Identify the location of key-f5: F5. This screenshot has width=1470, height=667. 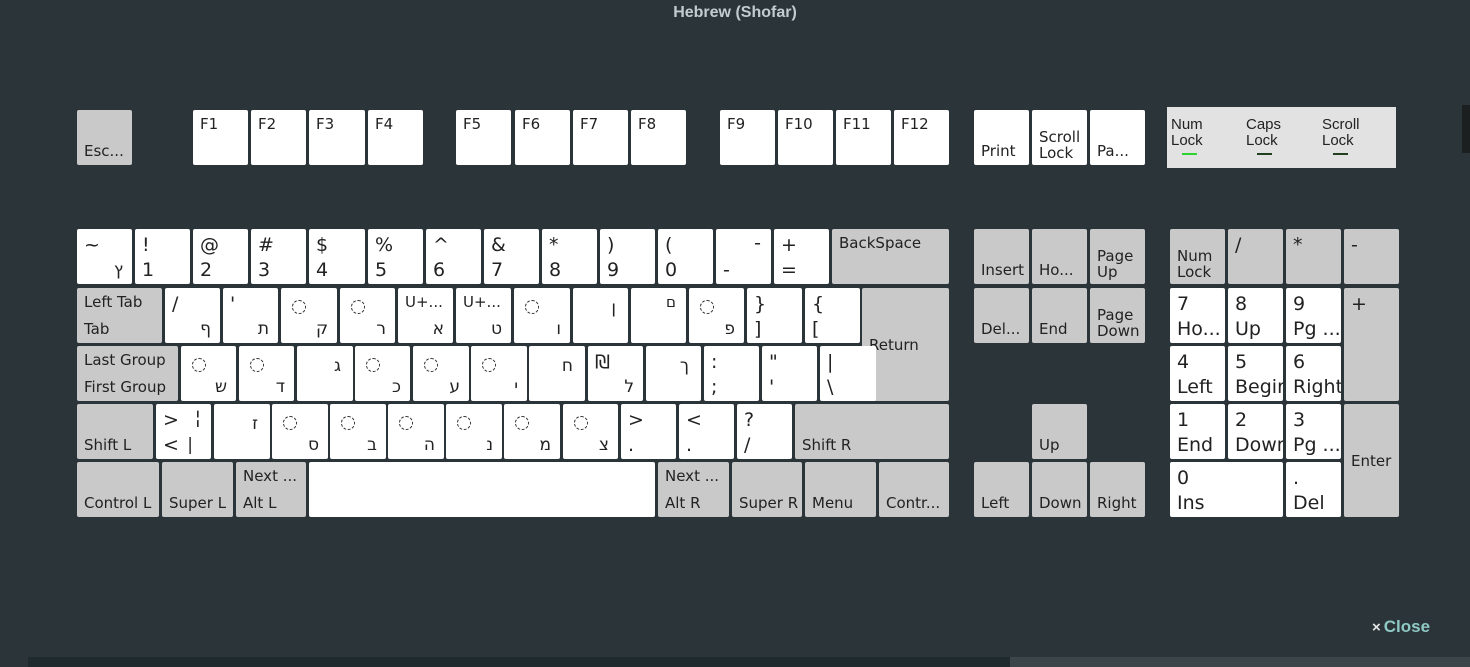
(483, 137).